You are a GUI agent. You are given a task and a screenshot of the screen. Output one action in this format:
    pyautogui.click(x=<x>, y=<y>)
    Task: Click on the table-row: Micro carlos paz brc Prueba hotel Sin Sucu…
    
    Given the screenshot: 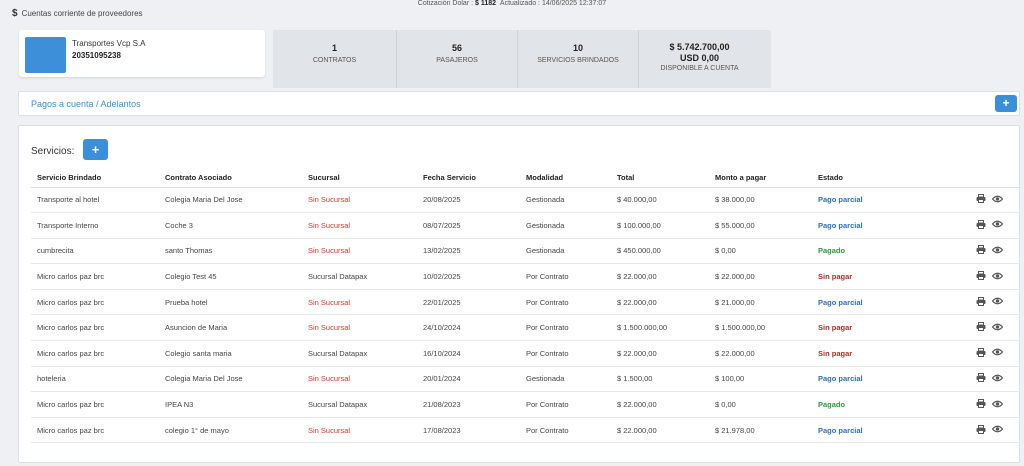 What is the action you would take?
    pyautogui.click(x=526, y=302)
    